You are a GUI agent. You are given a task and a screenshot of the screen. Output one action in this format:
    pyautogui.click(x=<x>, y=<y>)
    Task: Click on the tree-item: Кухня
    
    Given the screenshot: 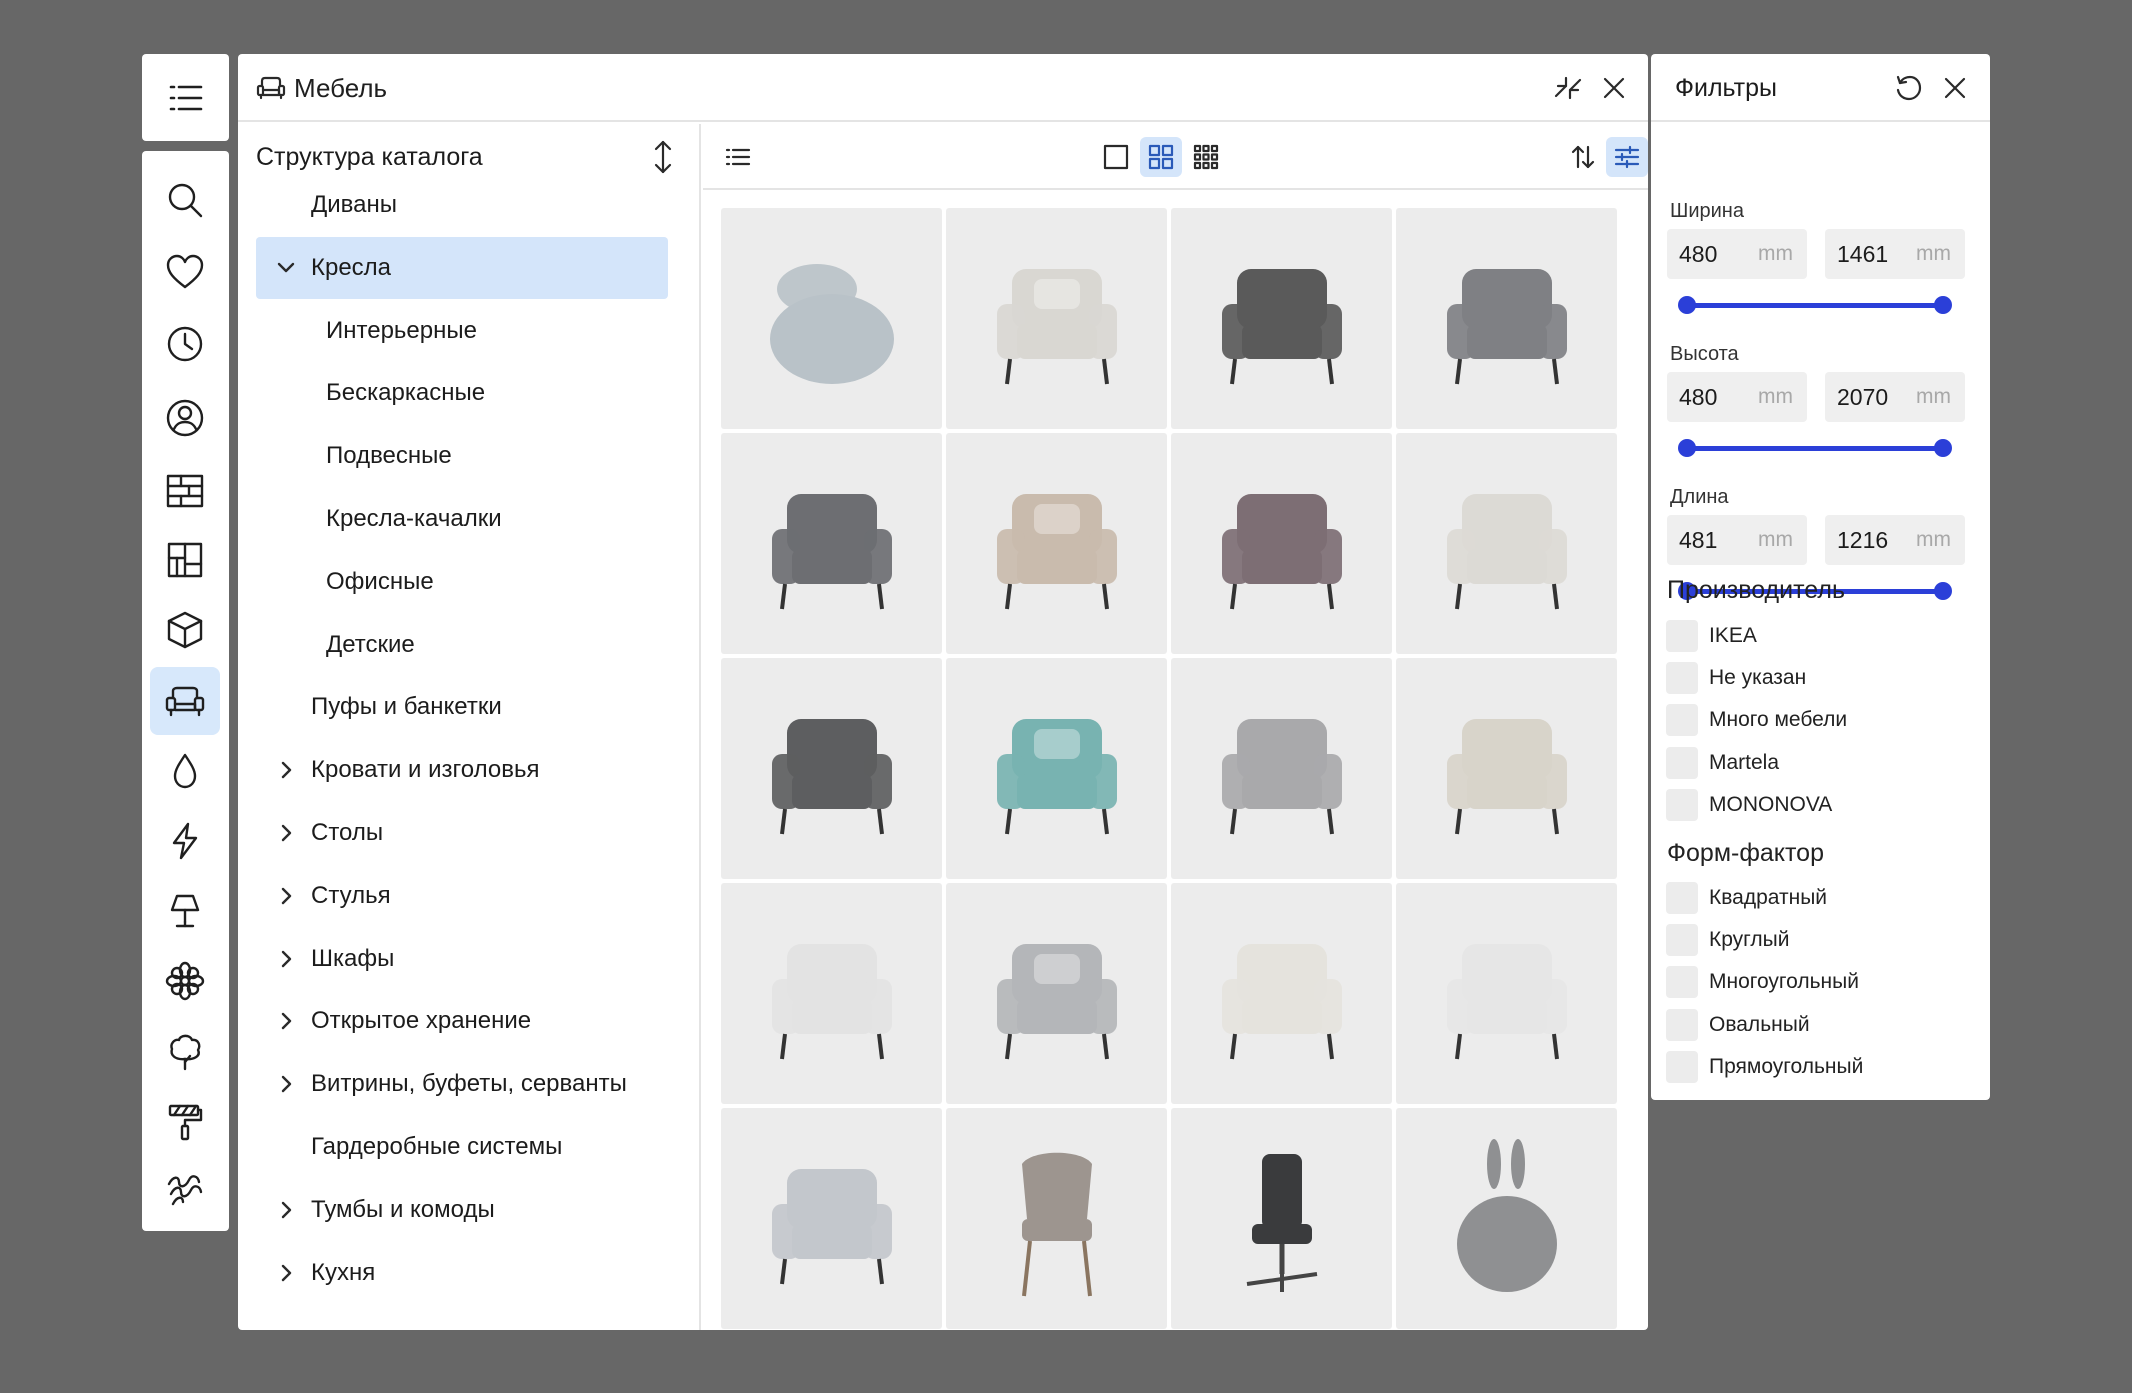 What is the action you would take?
    pyautogui.click(x=462, y=1273)
    